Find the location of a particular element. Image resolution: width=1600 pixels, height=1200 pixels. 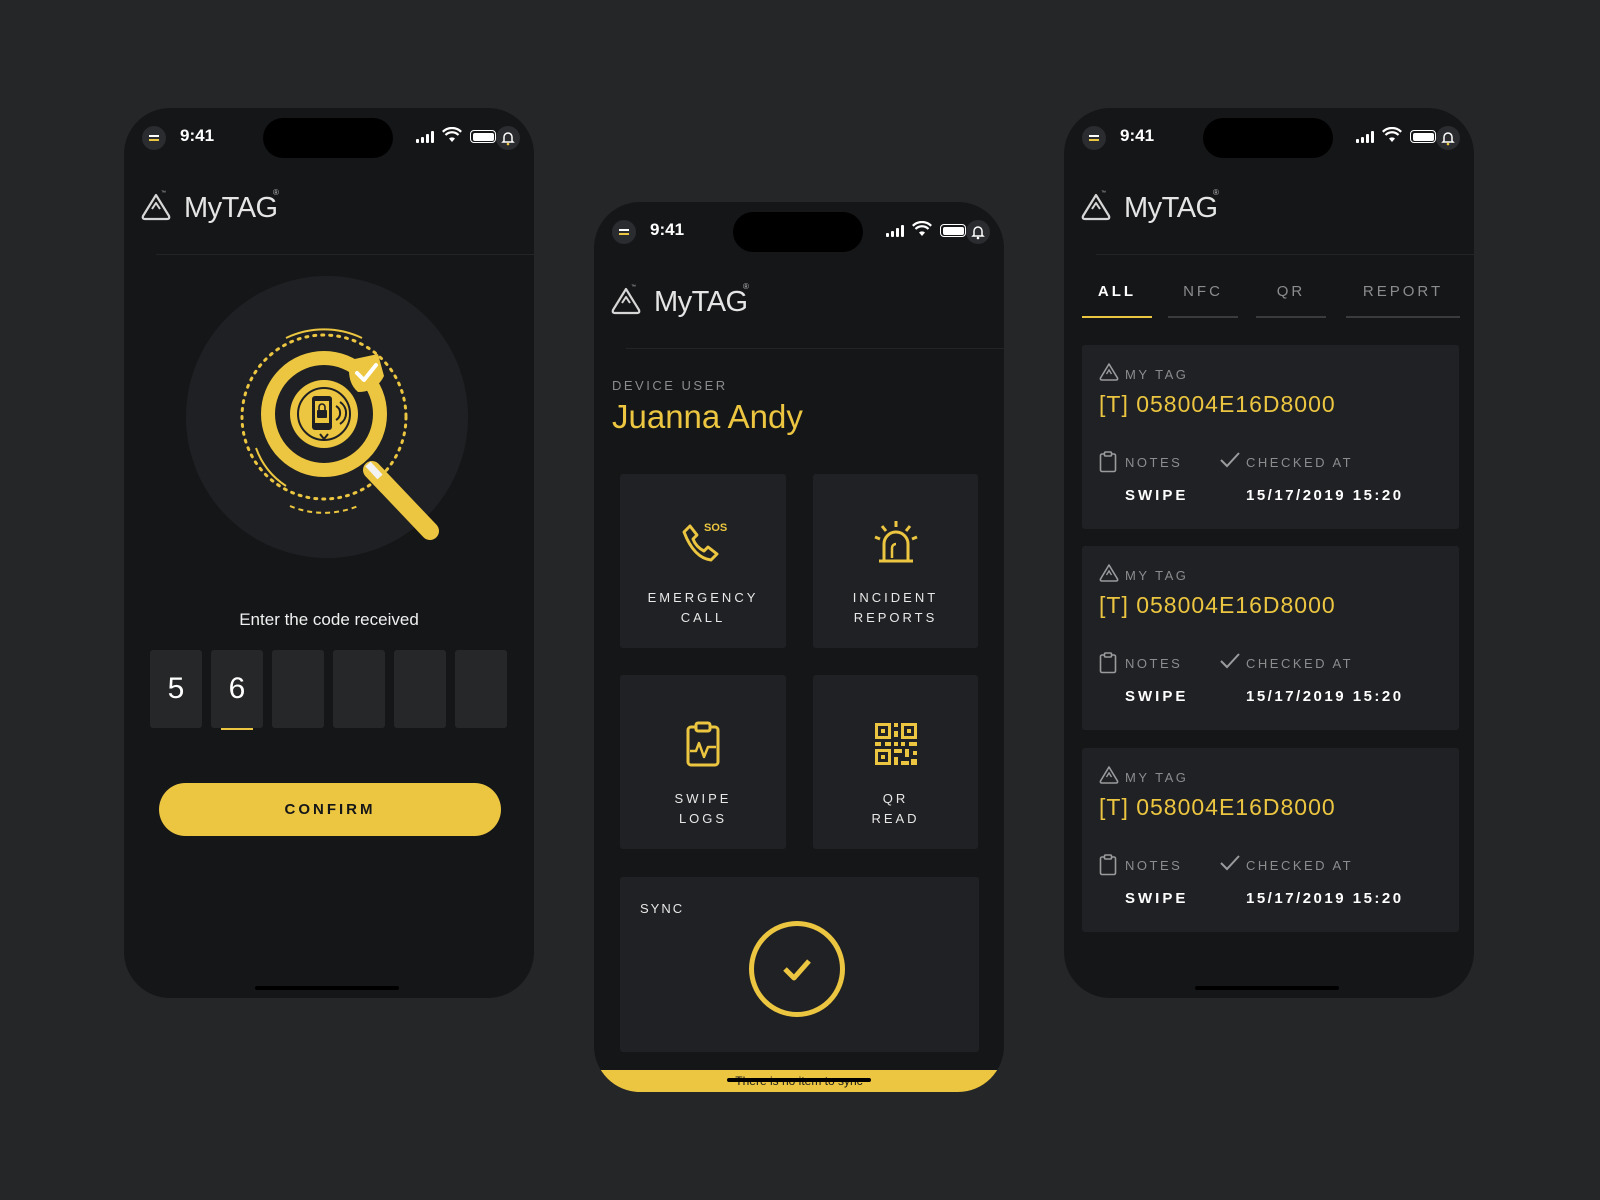

tile-emergency-call: SOS EMERGENCY CALL is located at coordinates (703, 561).